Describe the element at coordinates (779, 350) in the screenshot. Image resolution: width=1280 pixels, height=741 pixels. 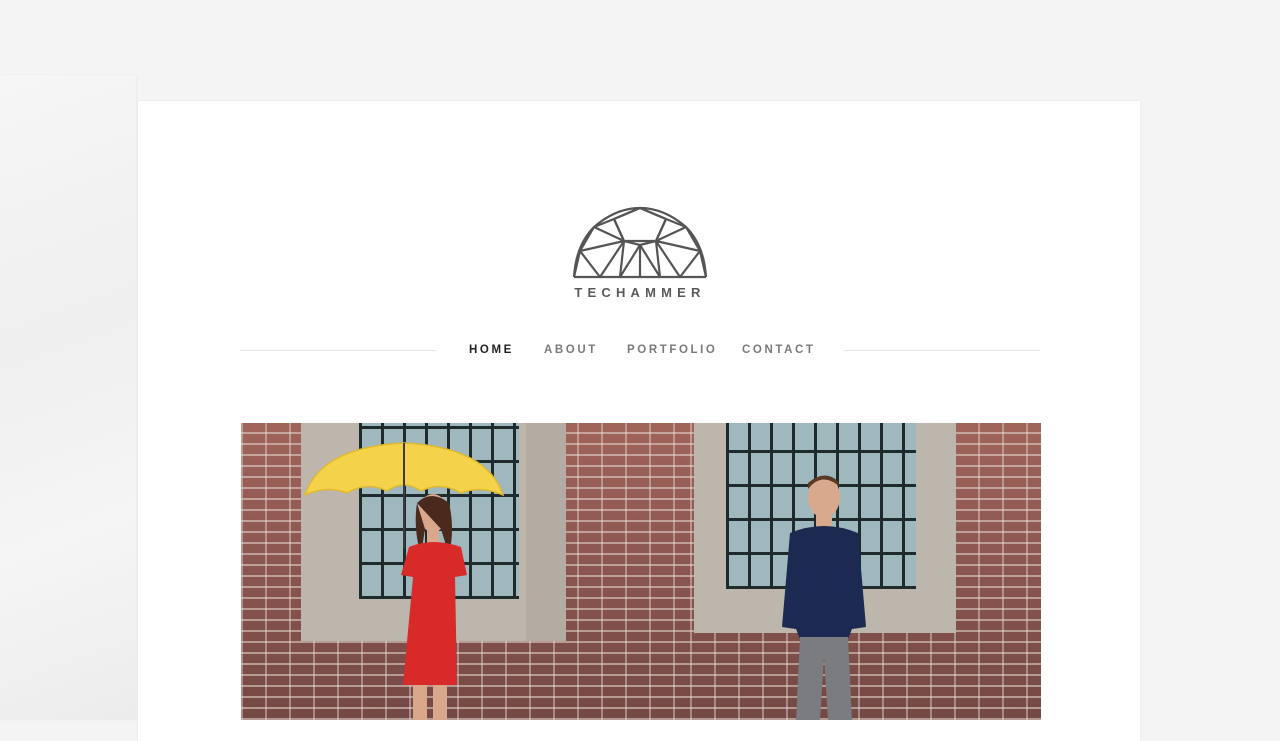
I see `nav-contact-link: CONTACT` at that location.